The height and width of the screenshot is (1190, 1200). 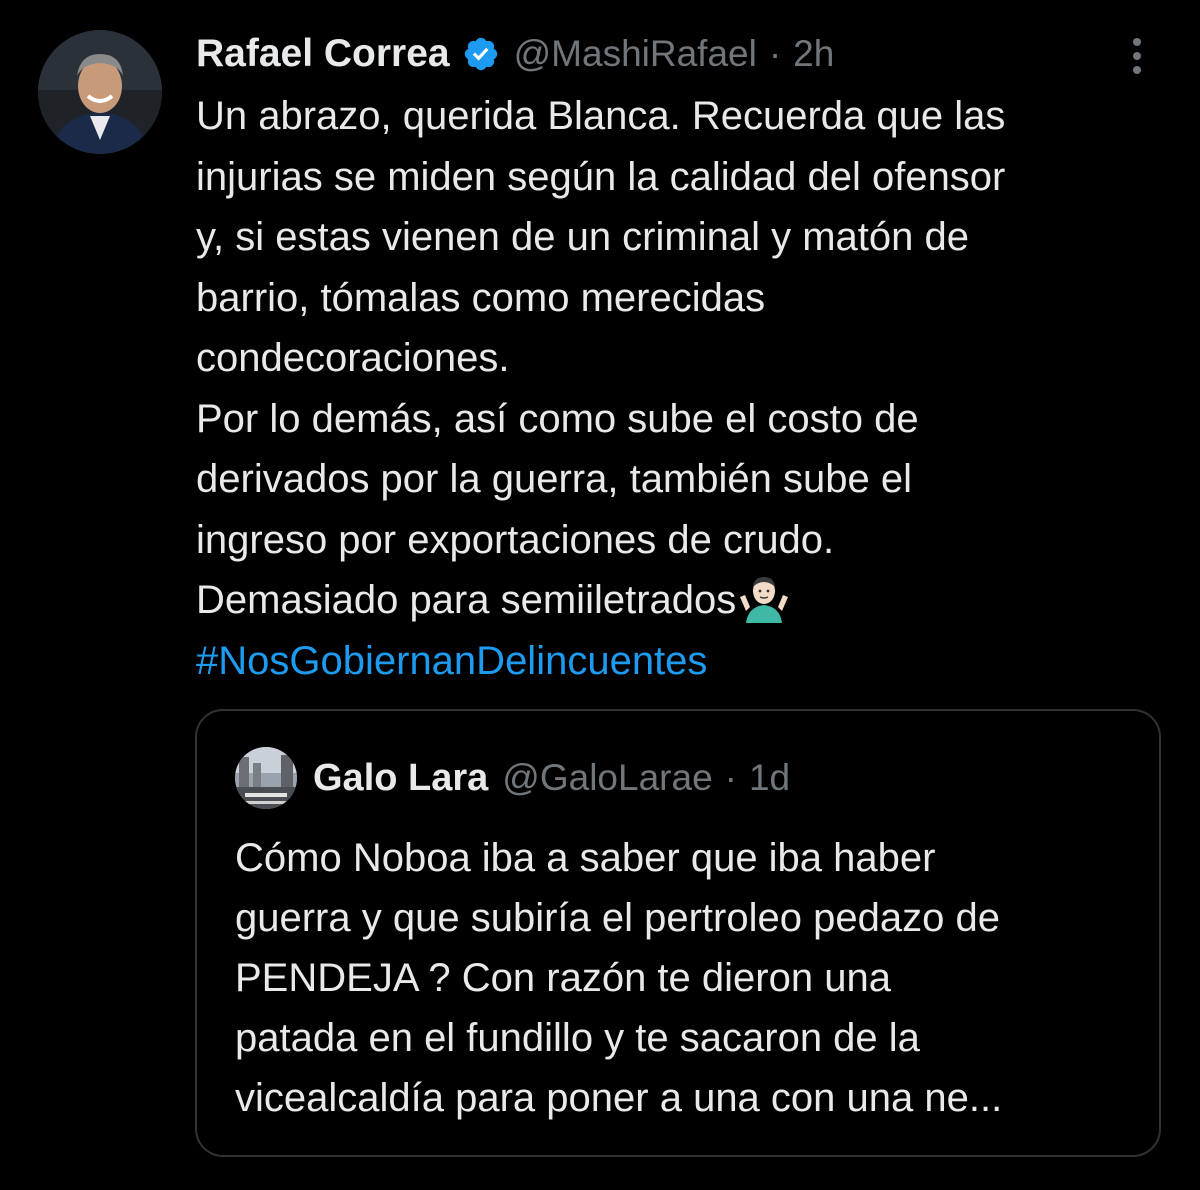 I want to click on quoted-text-line: PENDEJA ? Con razón te dieron una, so click(x=563, y=978).